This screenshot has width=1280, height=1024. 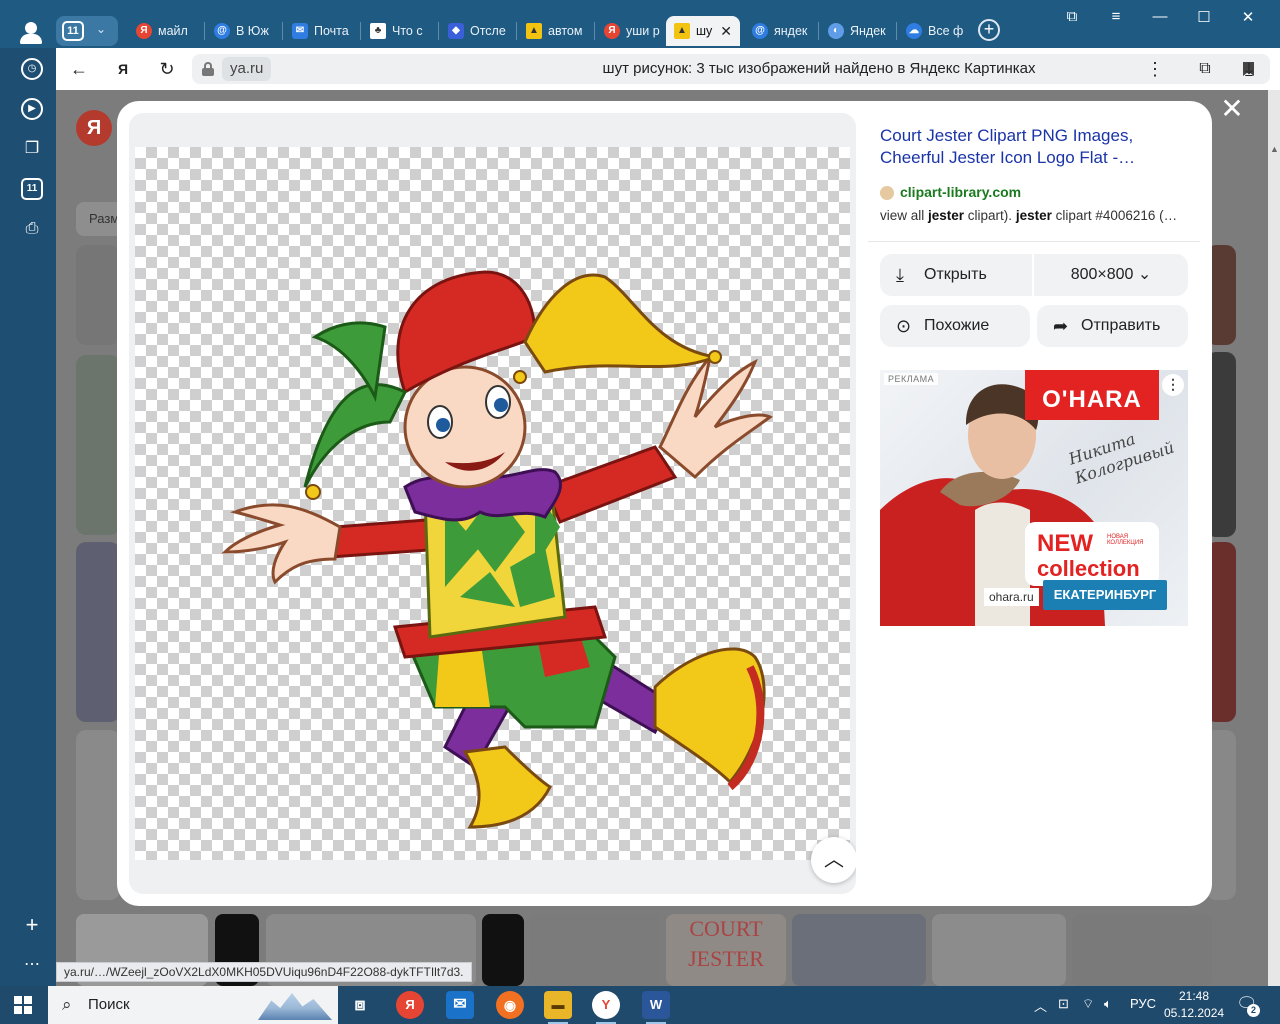 I want to click on search-highlight-image, so click(x=295, y=1006).